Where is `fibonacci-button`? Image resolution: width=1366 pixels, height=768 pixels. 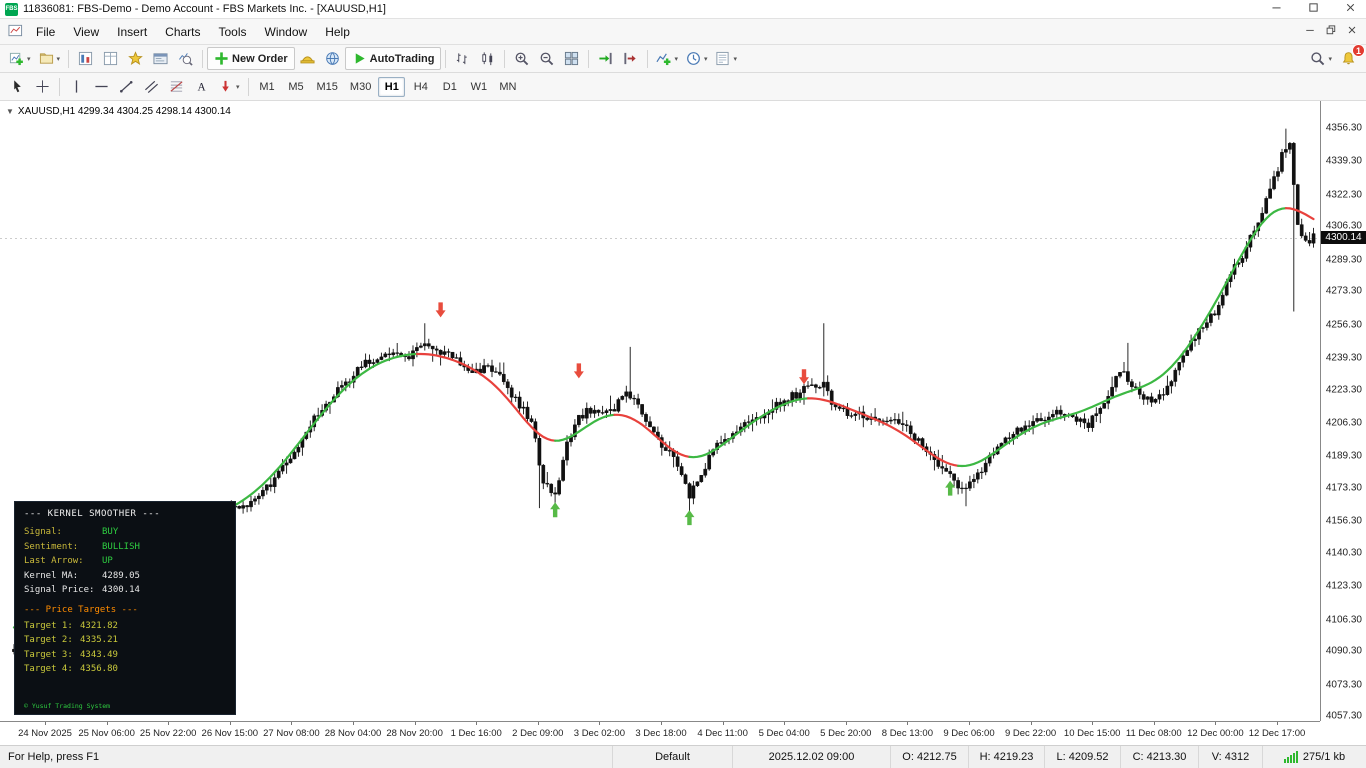 fibonacci-button is located at coordinates (176, 86).